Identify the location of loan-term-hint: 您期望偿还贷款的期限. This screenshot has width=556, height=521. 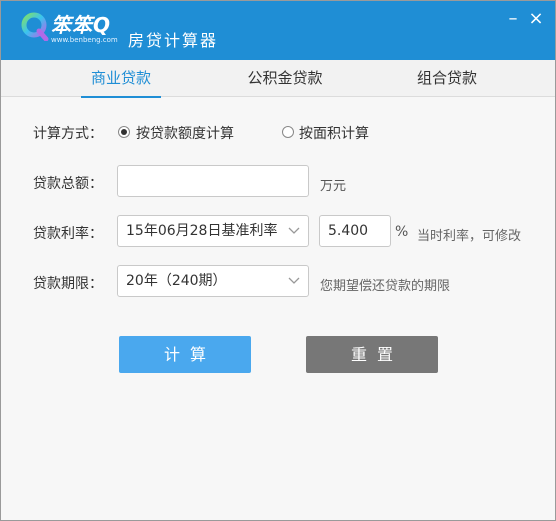
(385, 286).